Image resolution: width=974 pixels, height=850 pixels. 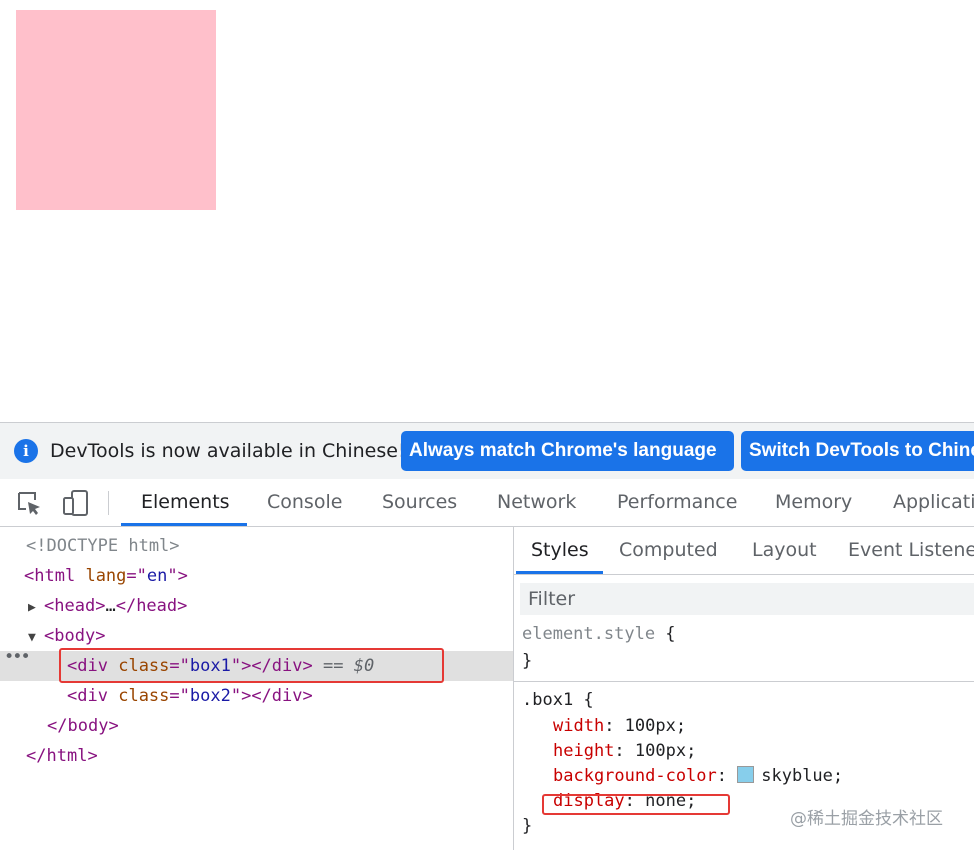 I want to click on subtab-layout: Layout, so click(x=784, y=550).